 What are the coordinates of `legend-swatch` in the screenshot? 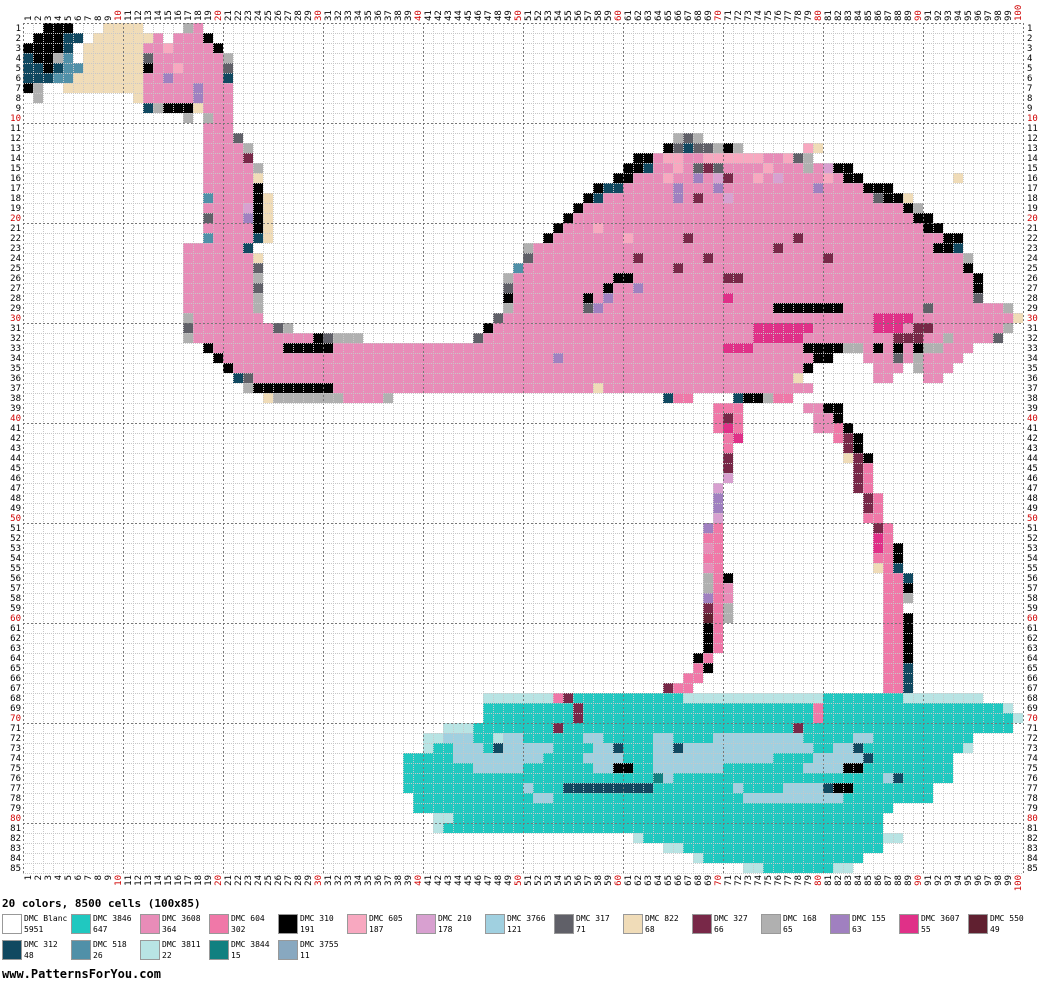 It's located at (150, 924).